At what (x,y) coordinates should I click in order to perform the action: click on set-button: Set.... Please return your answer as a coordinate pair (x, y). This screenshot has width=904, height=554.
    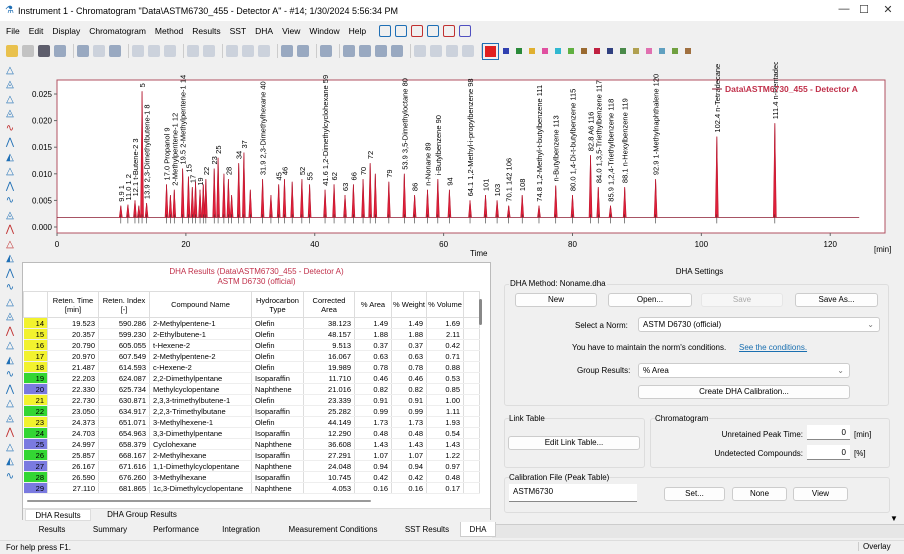
    Looking at the image, I should click on (694, 494).